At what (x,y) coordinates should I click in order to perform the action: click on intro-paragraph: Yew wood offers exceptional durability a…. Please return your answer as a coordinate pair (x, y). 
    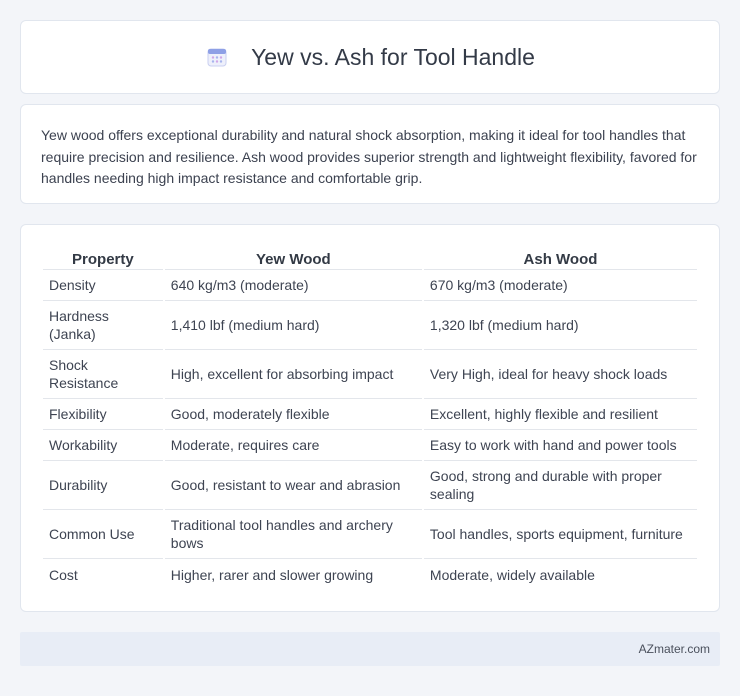
    Looking at the image, I should click on (369, 156).